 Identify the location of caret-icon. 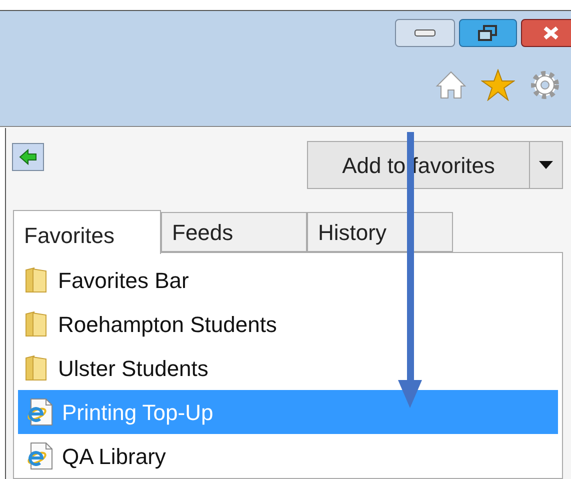
(546, 165).